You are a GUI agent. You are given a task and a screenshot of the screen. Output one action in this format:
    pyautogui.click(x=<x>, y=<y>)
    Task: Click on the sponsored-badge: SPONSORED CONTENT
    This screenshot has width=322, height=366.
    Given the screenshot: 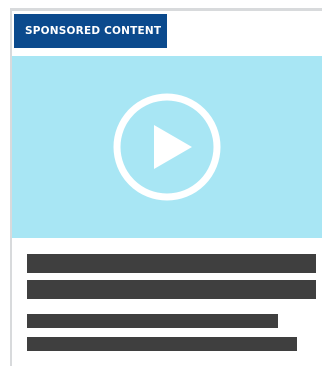 What is the action you would take?
    pyautogui.click(x=90, y=31)
    